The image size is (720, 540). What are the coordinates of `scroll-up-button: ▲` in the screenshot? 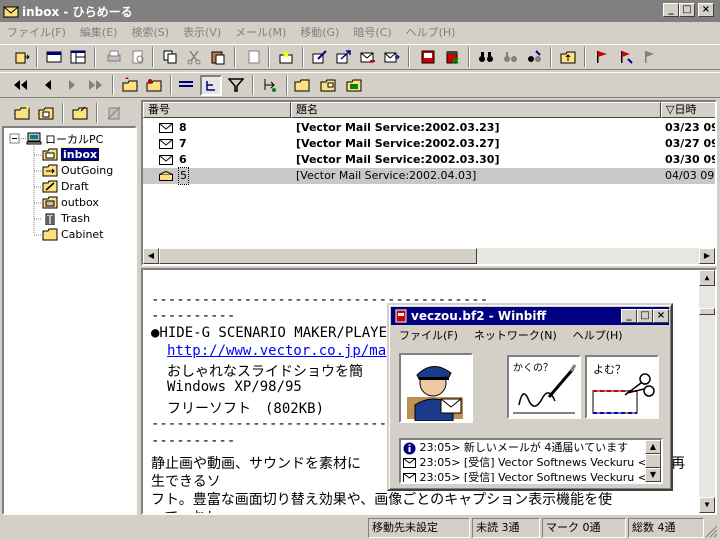 It's located at (707, 278).